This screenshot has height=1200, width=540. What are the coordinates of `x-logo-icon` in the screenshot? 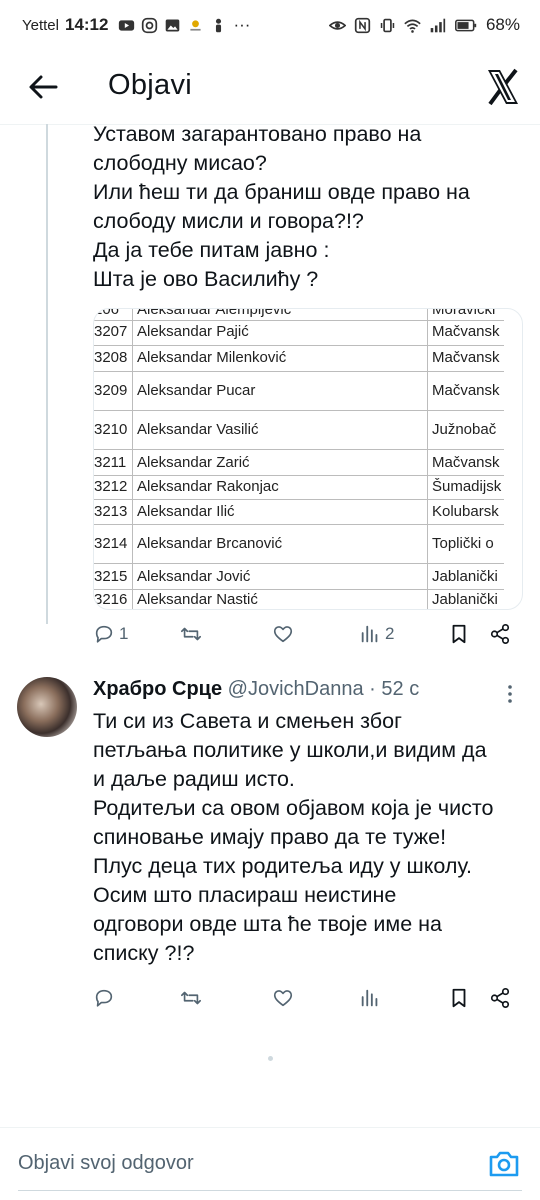 It's located at (503, 87).